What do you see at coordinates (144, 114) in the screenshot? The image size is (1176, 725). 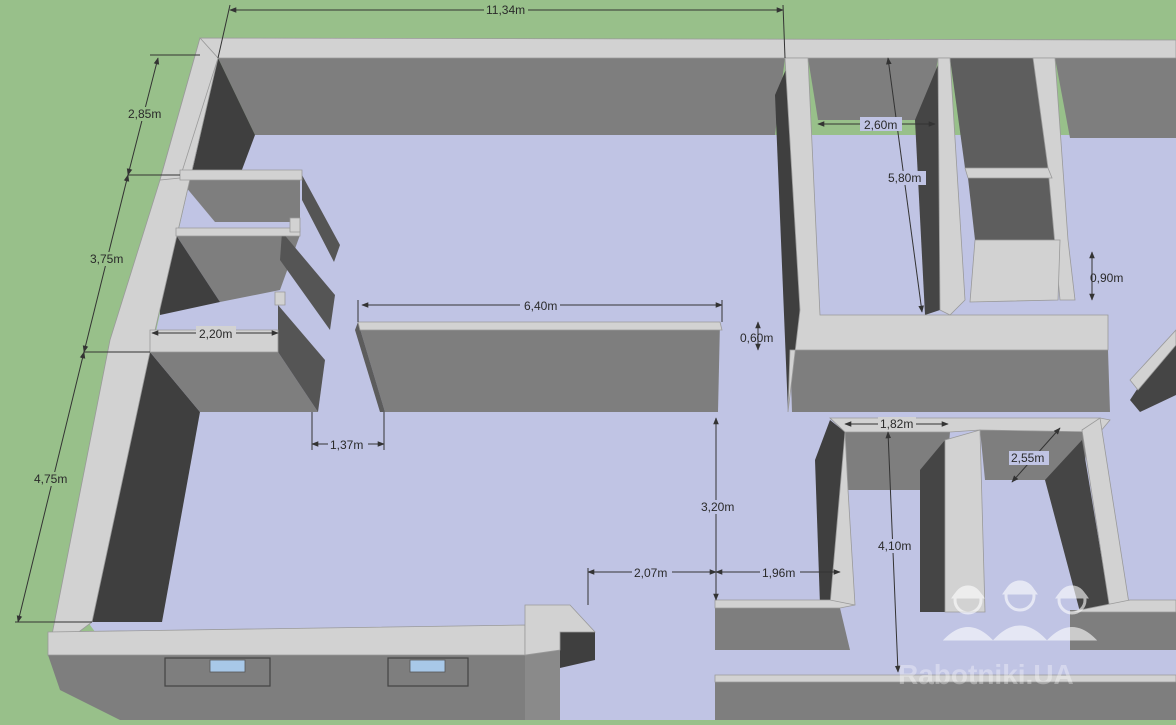 I see `dim-label-2-85: 2,85m` at bounding box center [144, 114].